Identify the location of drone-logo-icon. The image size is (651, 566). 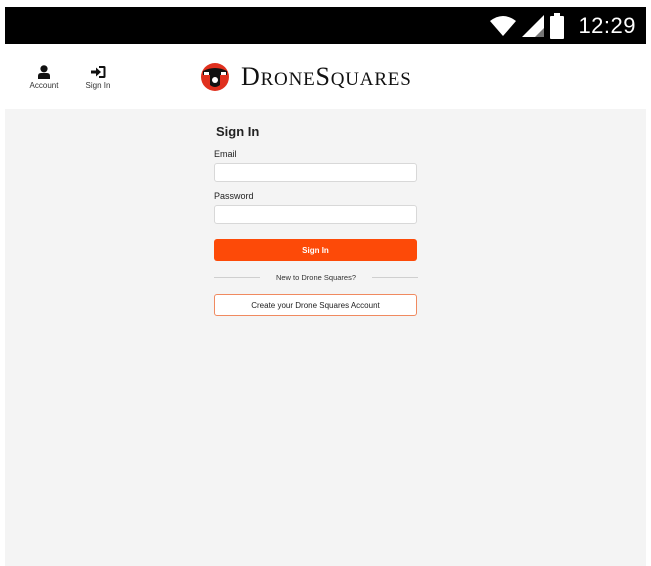
(215, 77).